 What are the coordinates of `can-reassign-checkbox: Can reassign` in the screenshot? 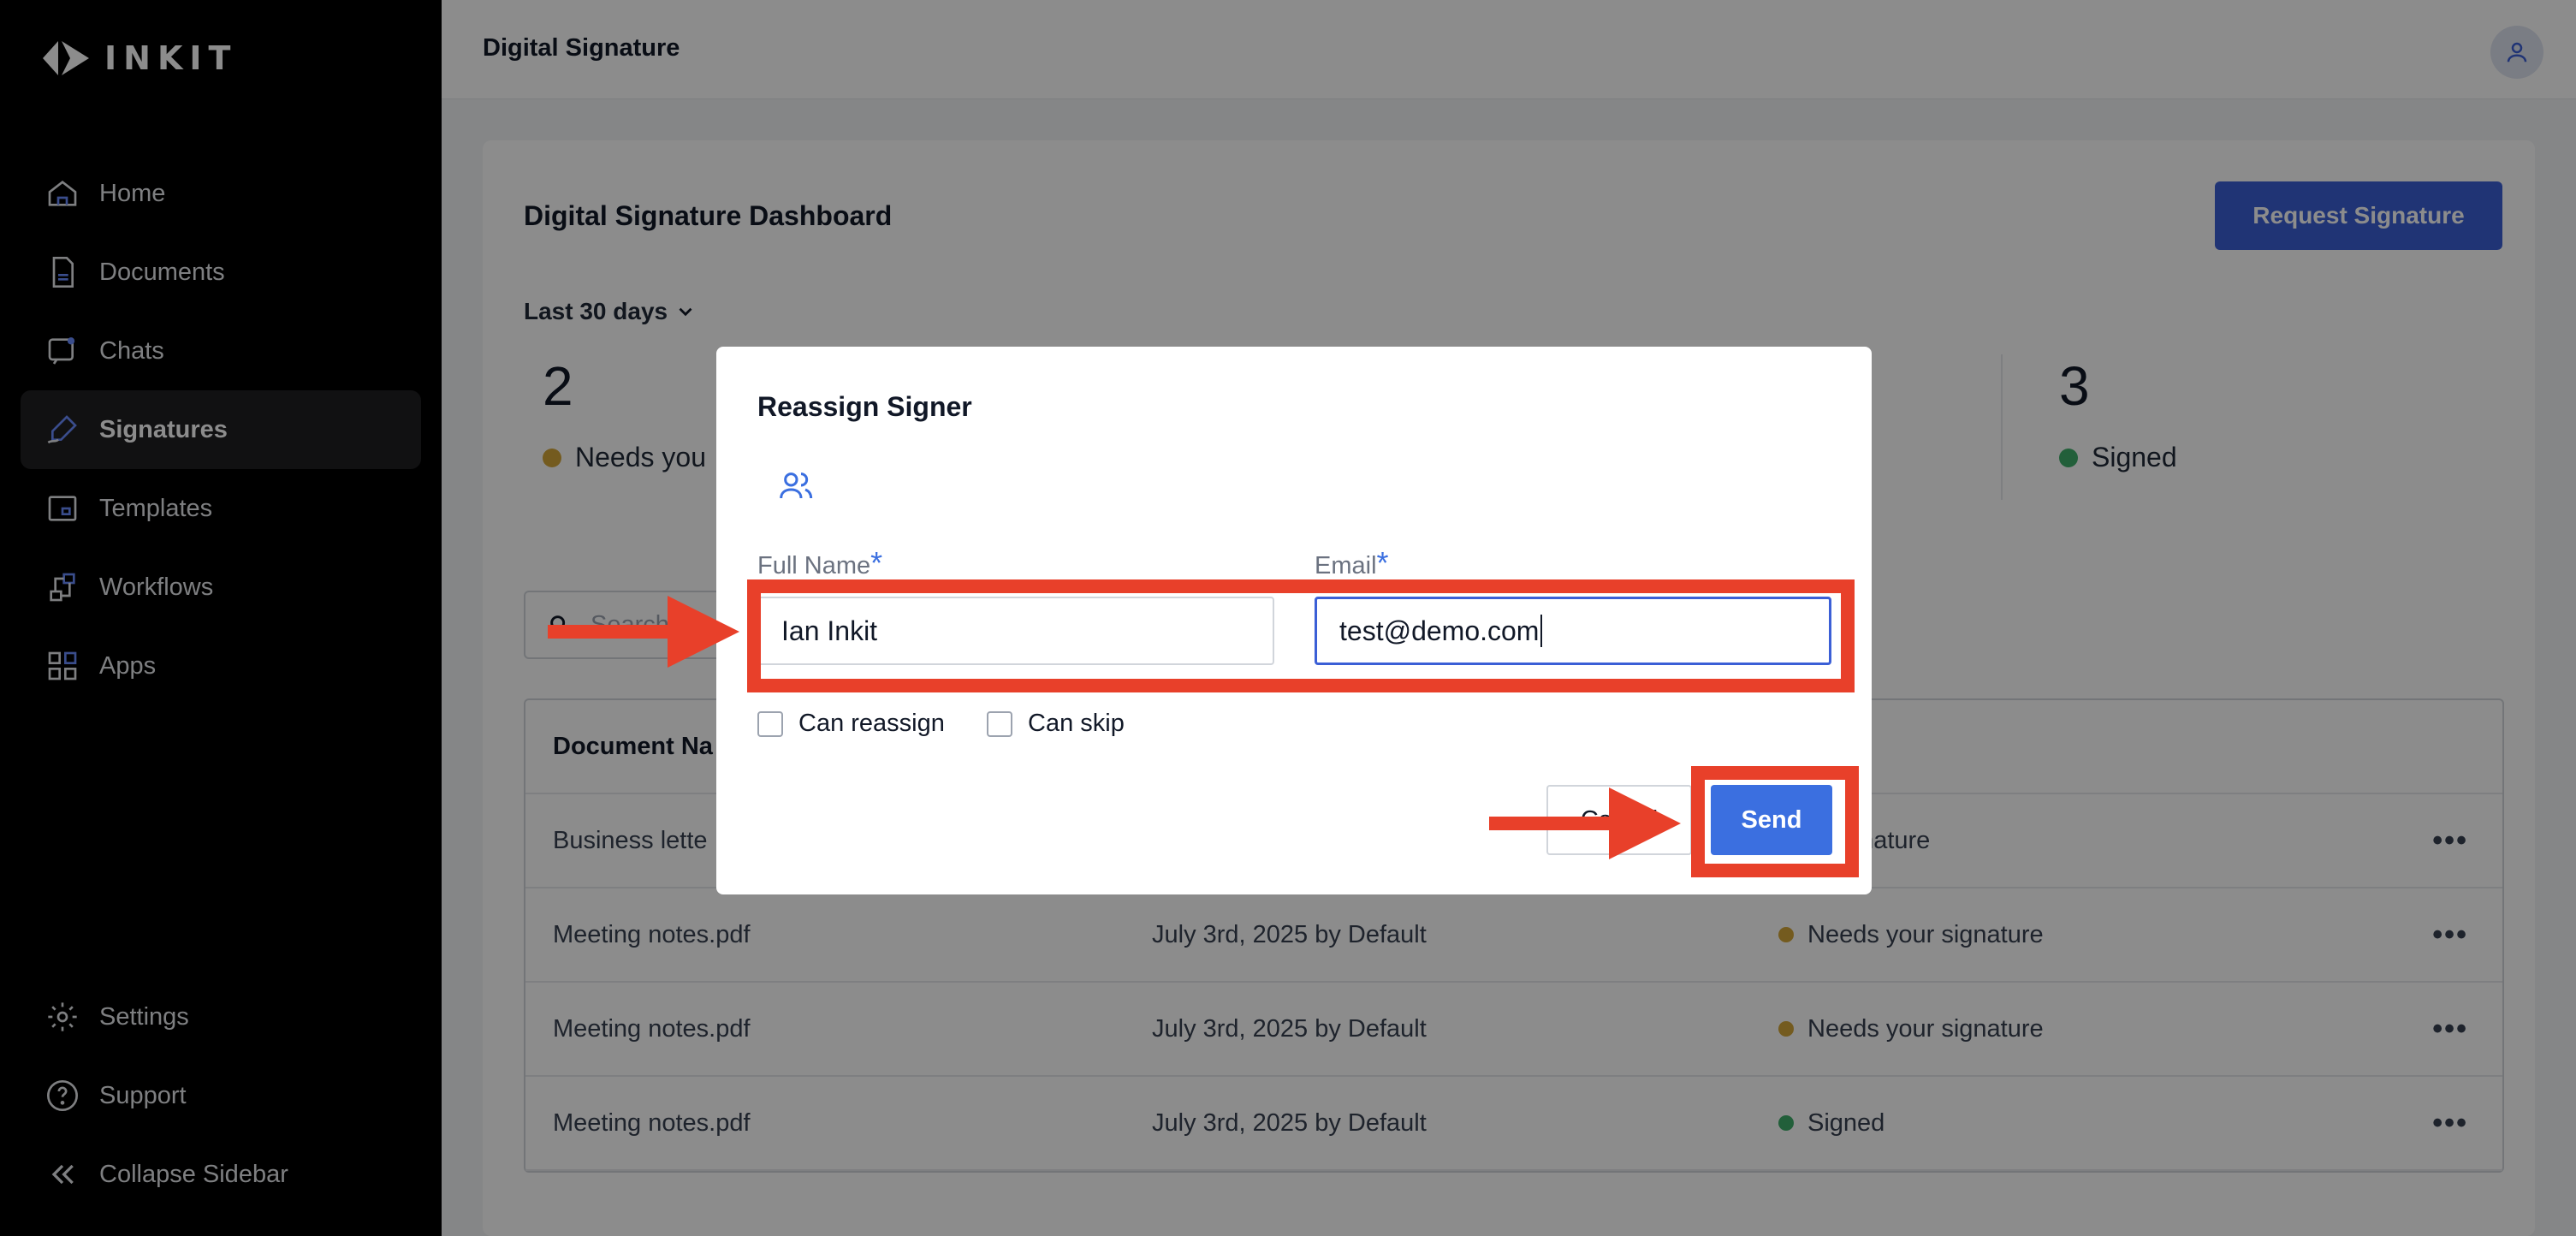 It's located at (851, 724).